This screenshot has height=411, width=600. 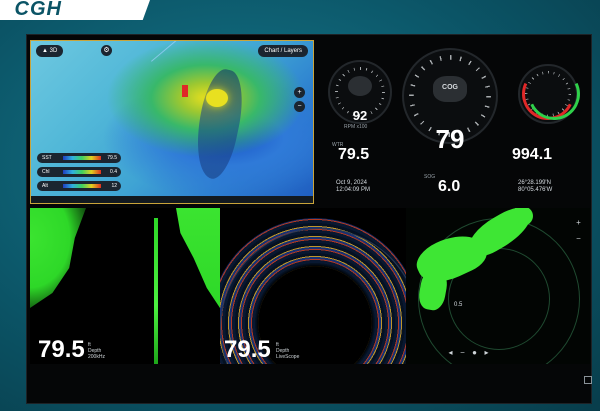 What do you see at coordinates (47, 158) in the screenshot?
I see `legend-label: SST` at bounding box center [47, 158].